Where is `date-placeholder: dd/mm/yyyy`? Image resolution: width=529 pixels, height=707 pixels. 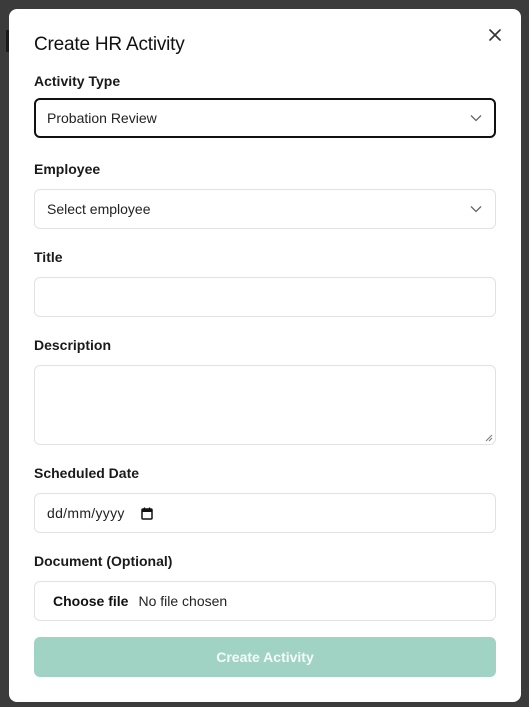 date-placeholder: dd/mm/yyyy is located at coordinates (86, 513).